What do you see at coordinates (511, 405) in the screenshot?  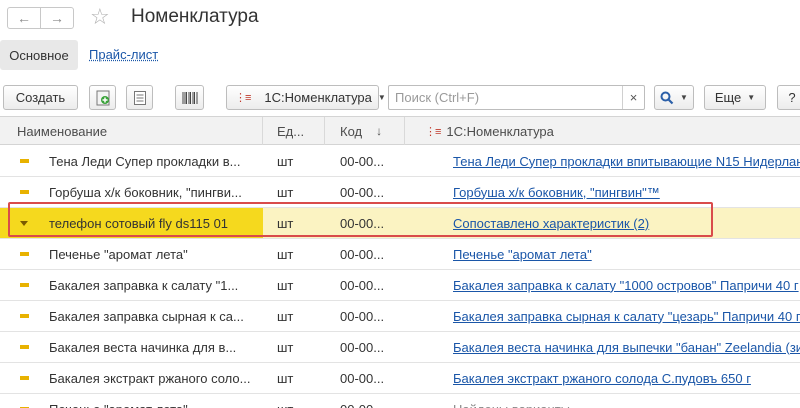 I see `match-link: Найдены варианты` at bounding box center [511, 405].